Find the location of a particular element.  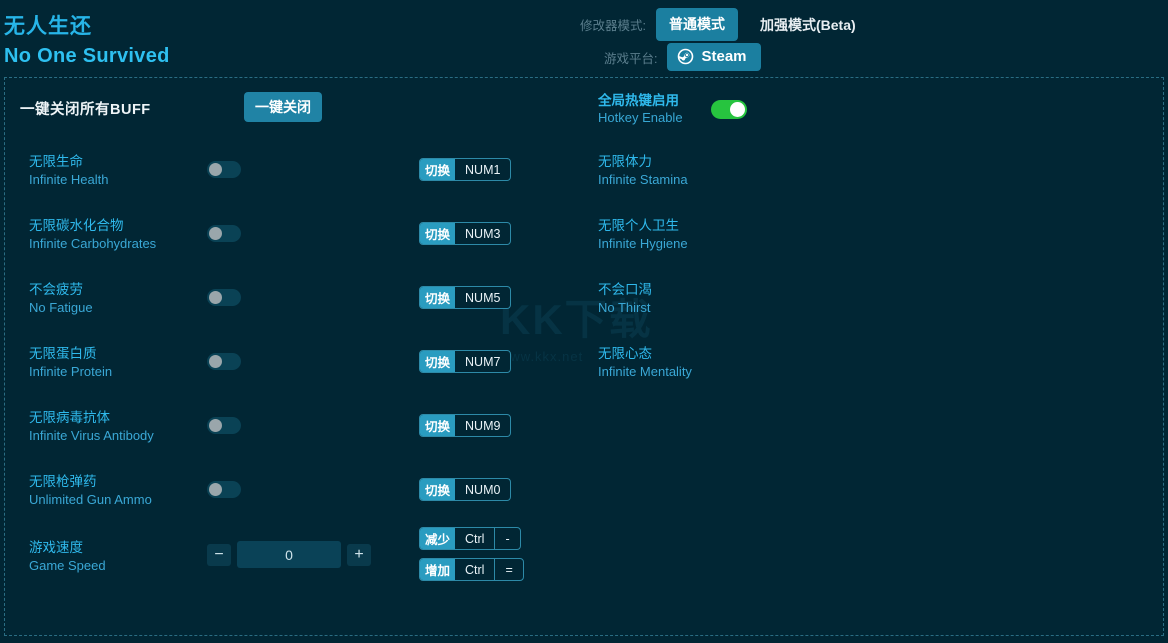

hotkey-key-label: = is located at coordinates (508, 569).